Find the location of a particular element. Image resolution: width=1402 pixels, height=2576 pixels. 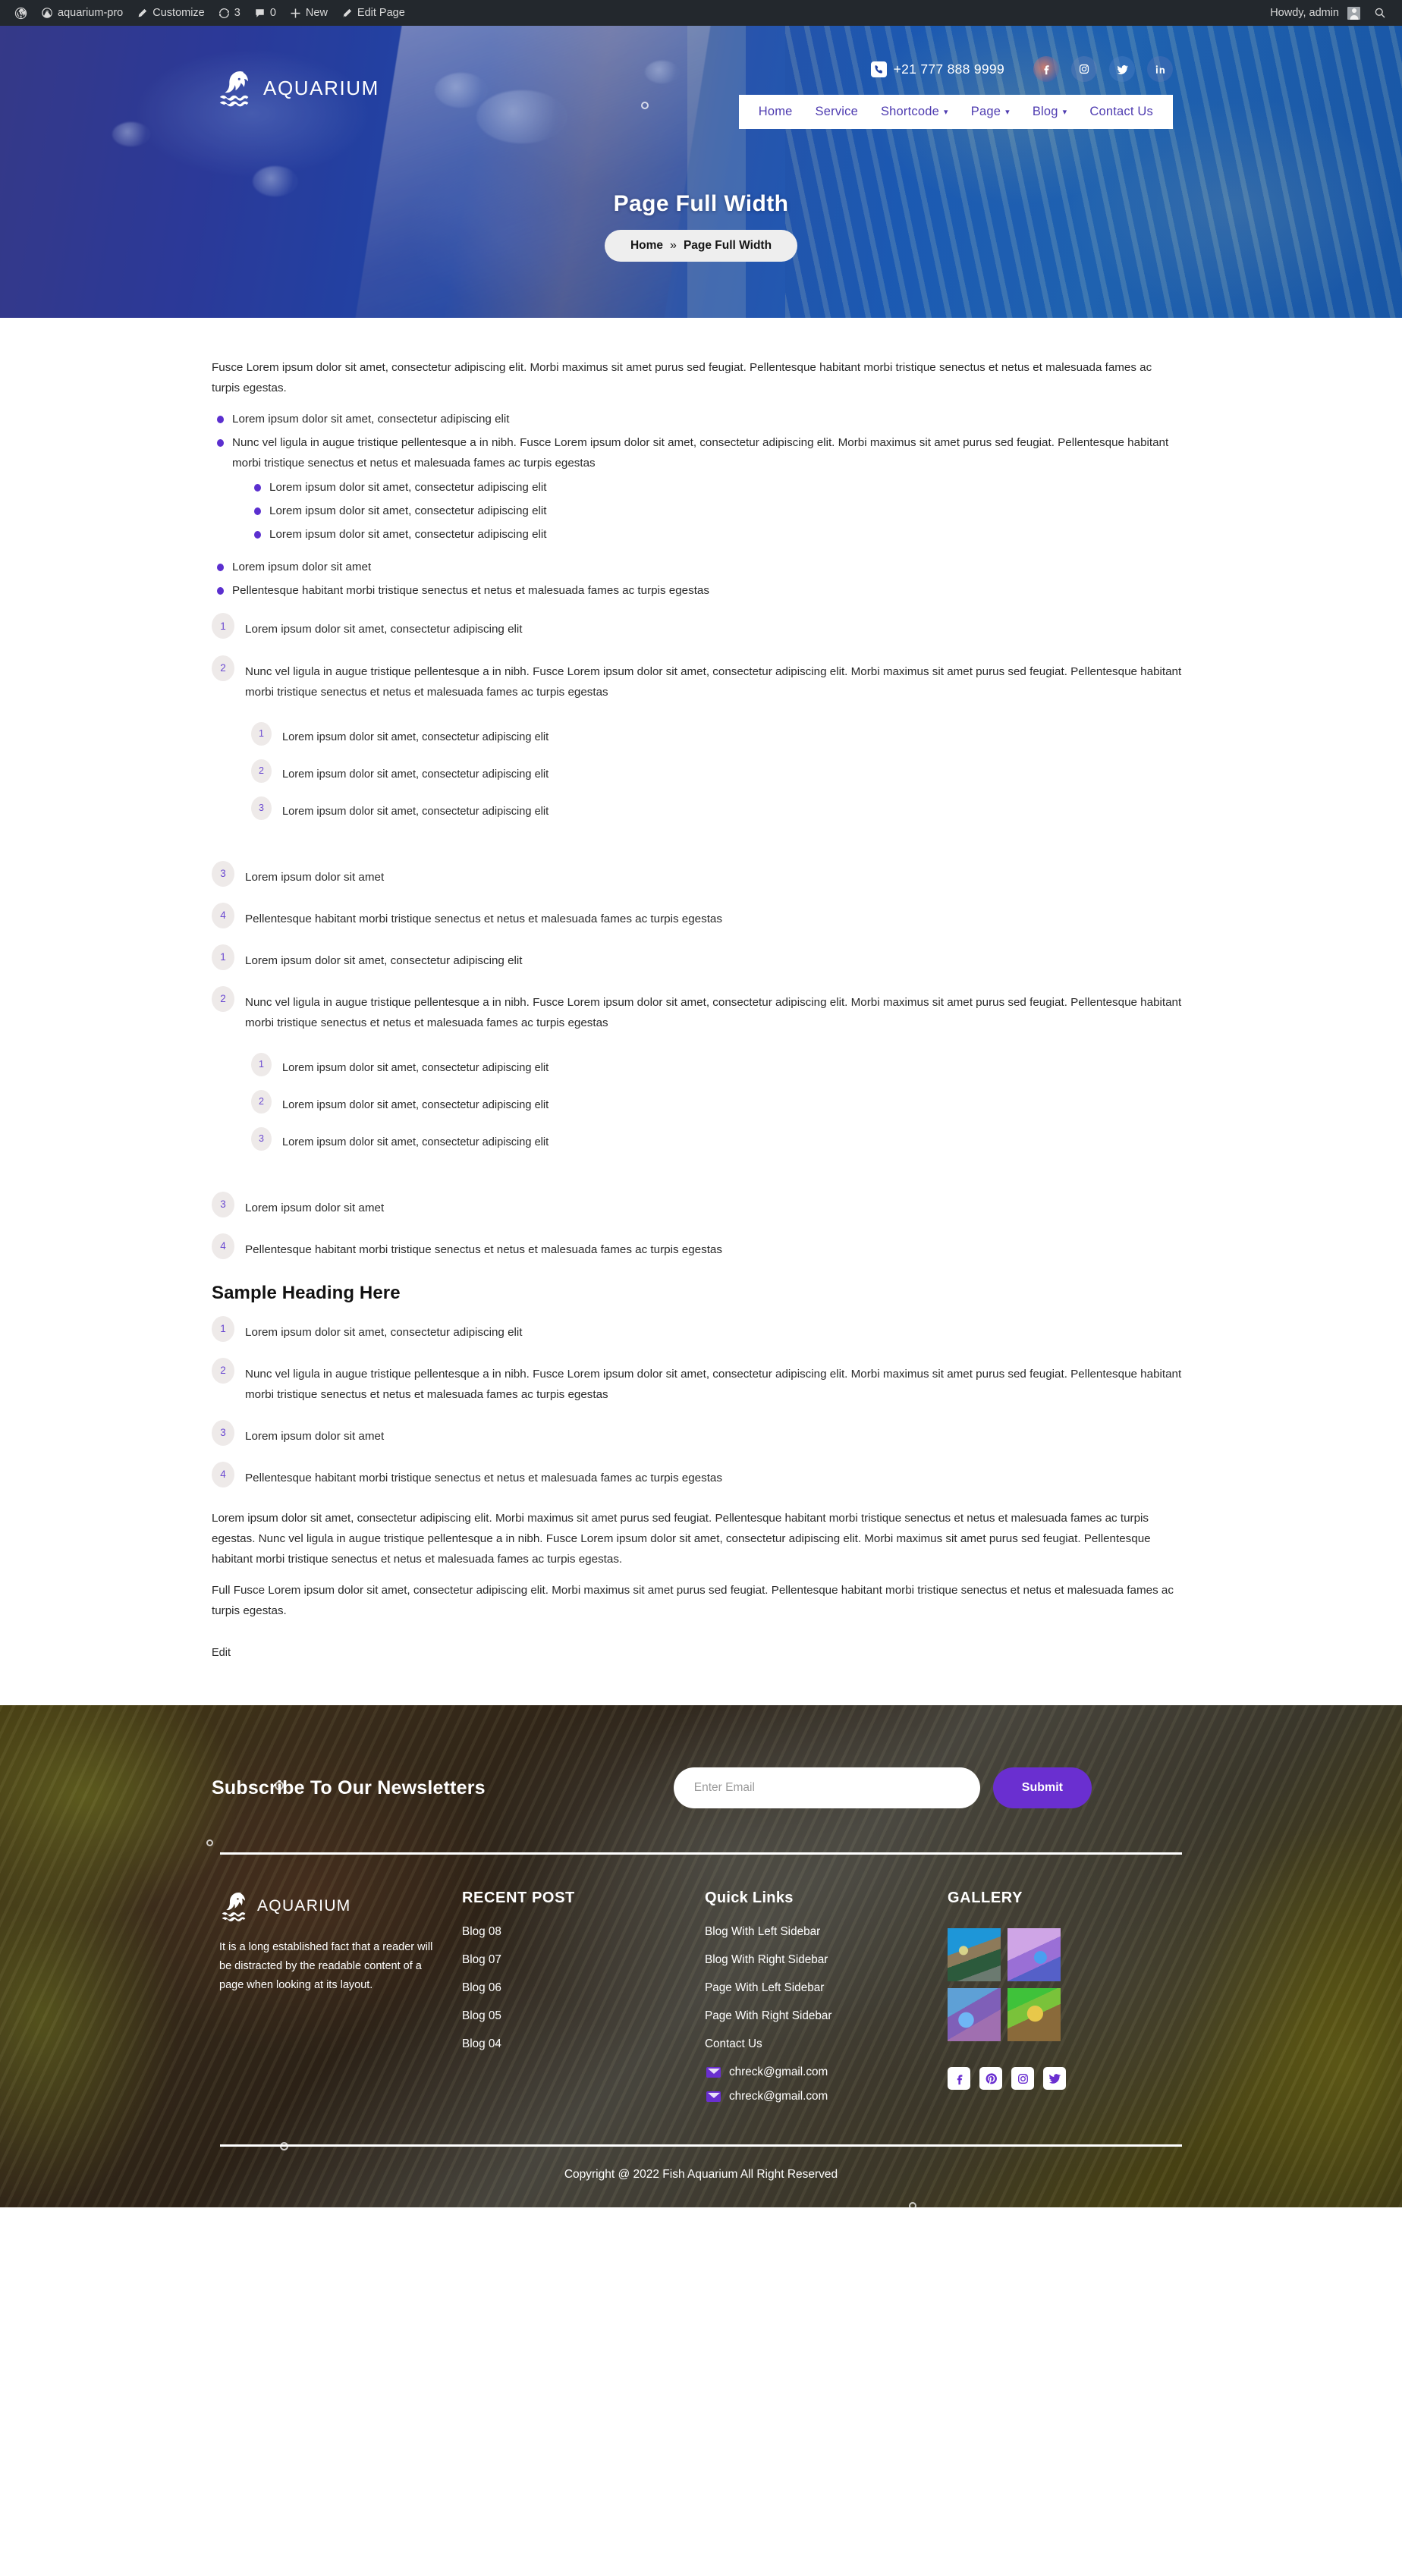

newsletter-title: Subscribe To Our Newsletters is located at coordinates (349, 1787).